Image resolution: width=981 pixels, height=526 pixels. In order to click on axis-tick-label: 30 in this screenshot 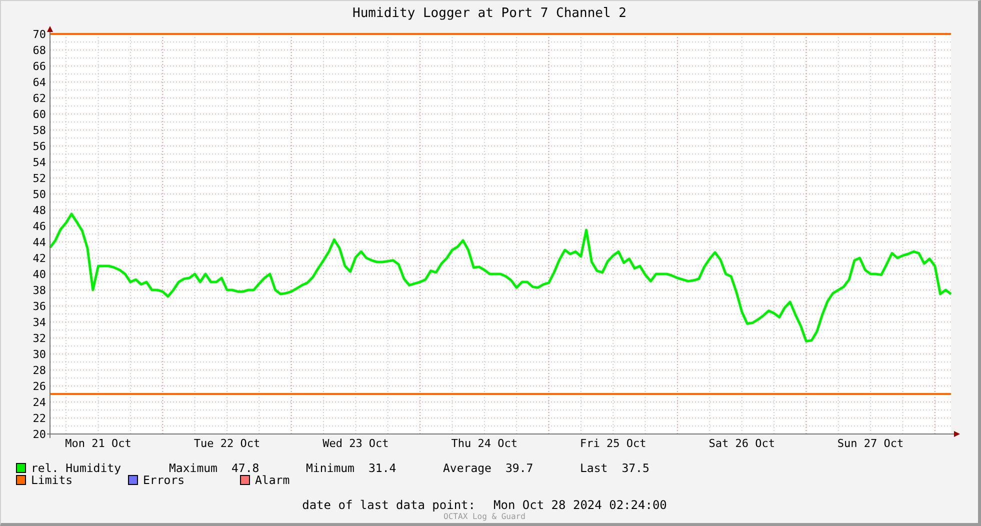, I will do `click(39, 354)`.